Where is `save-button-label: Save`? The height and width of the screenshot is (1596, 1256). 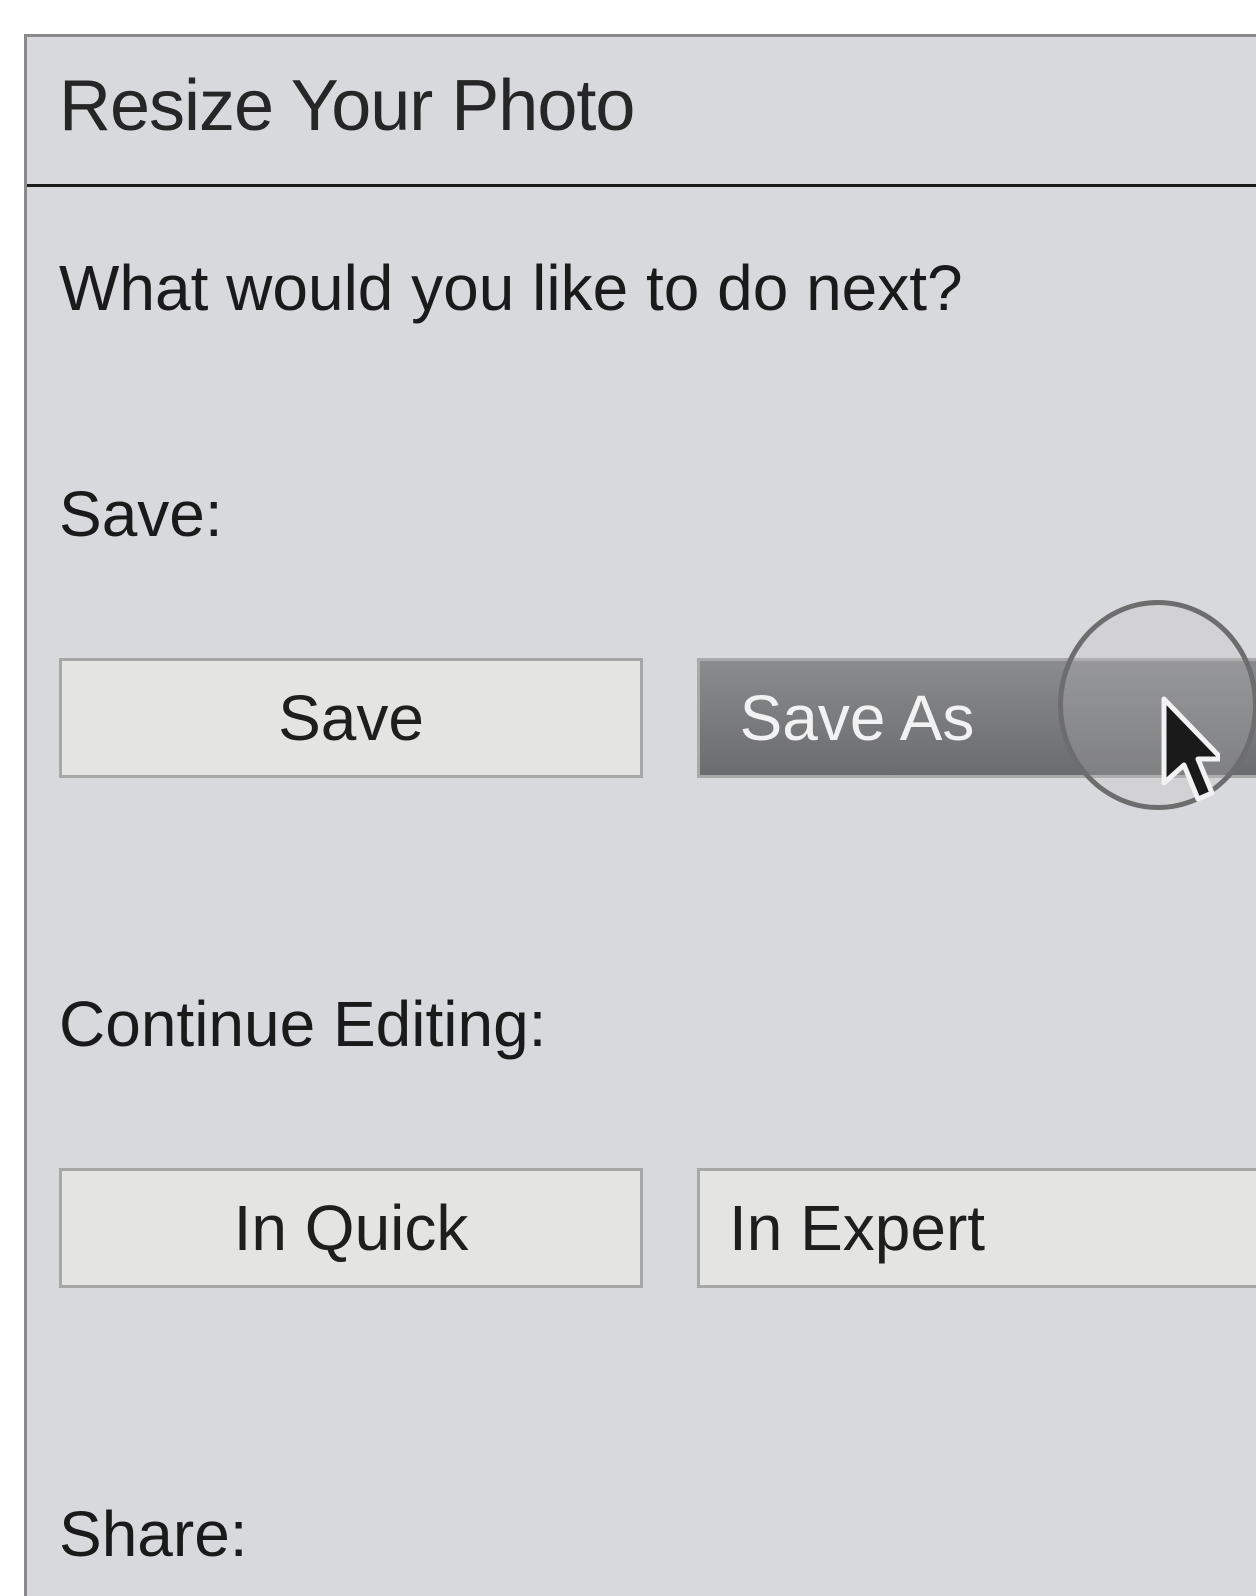 save-button-label: Save is located at coordinates (351, 718).